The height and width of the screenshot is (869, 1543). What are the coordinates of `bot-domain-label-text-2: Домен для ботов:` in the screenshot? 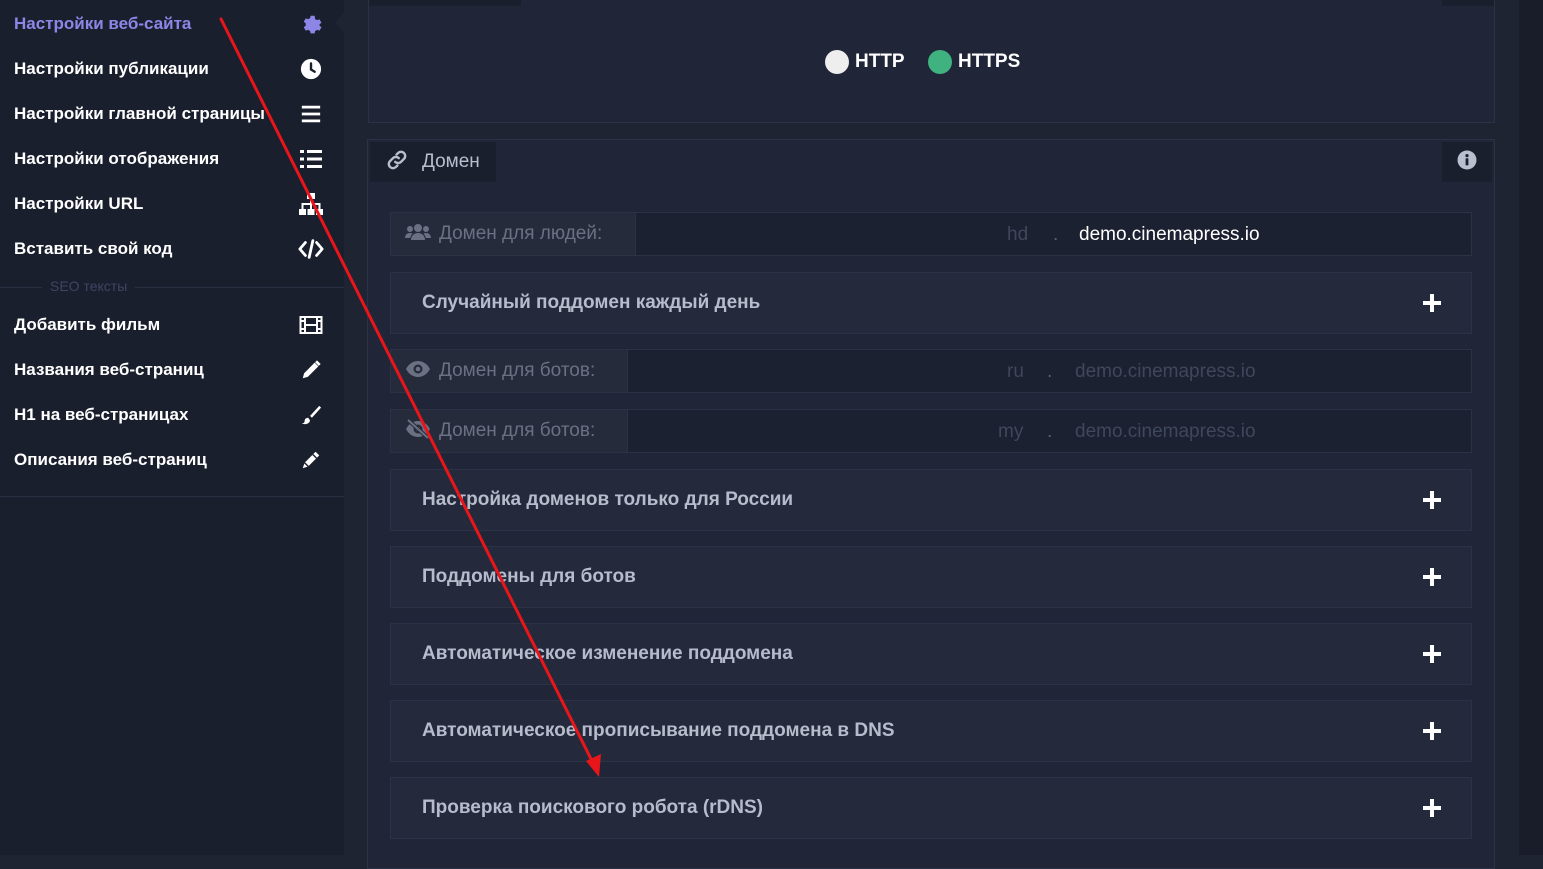 It's located at (517, 430).